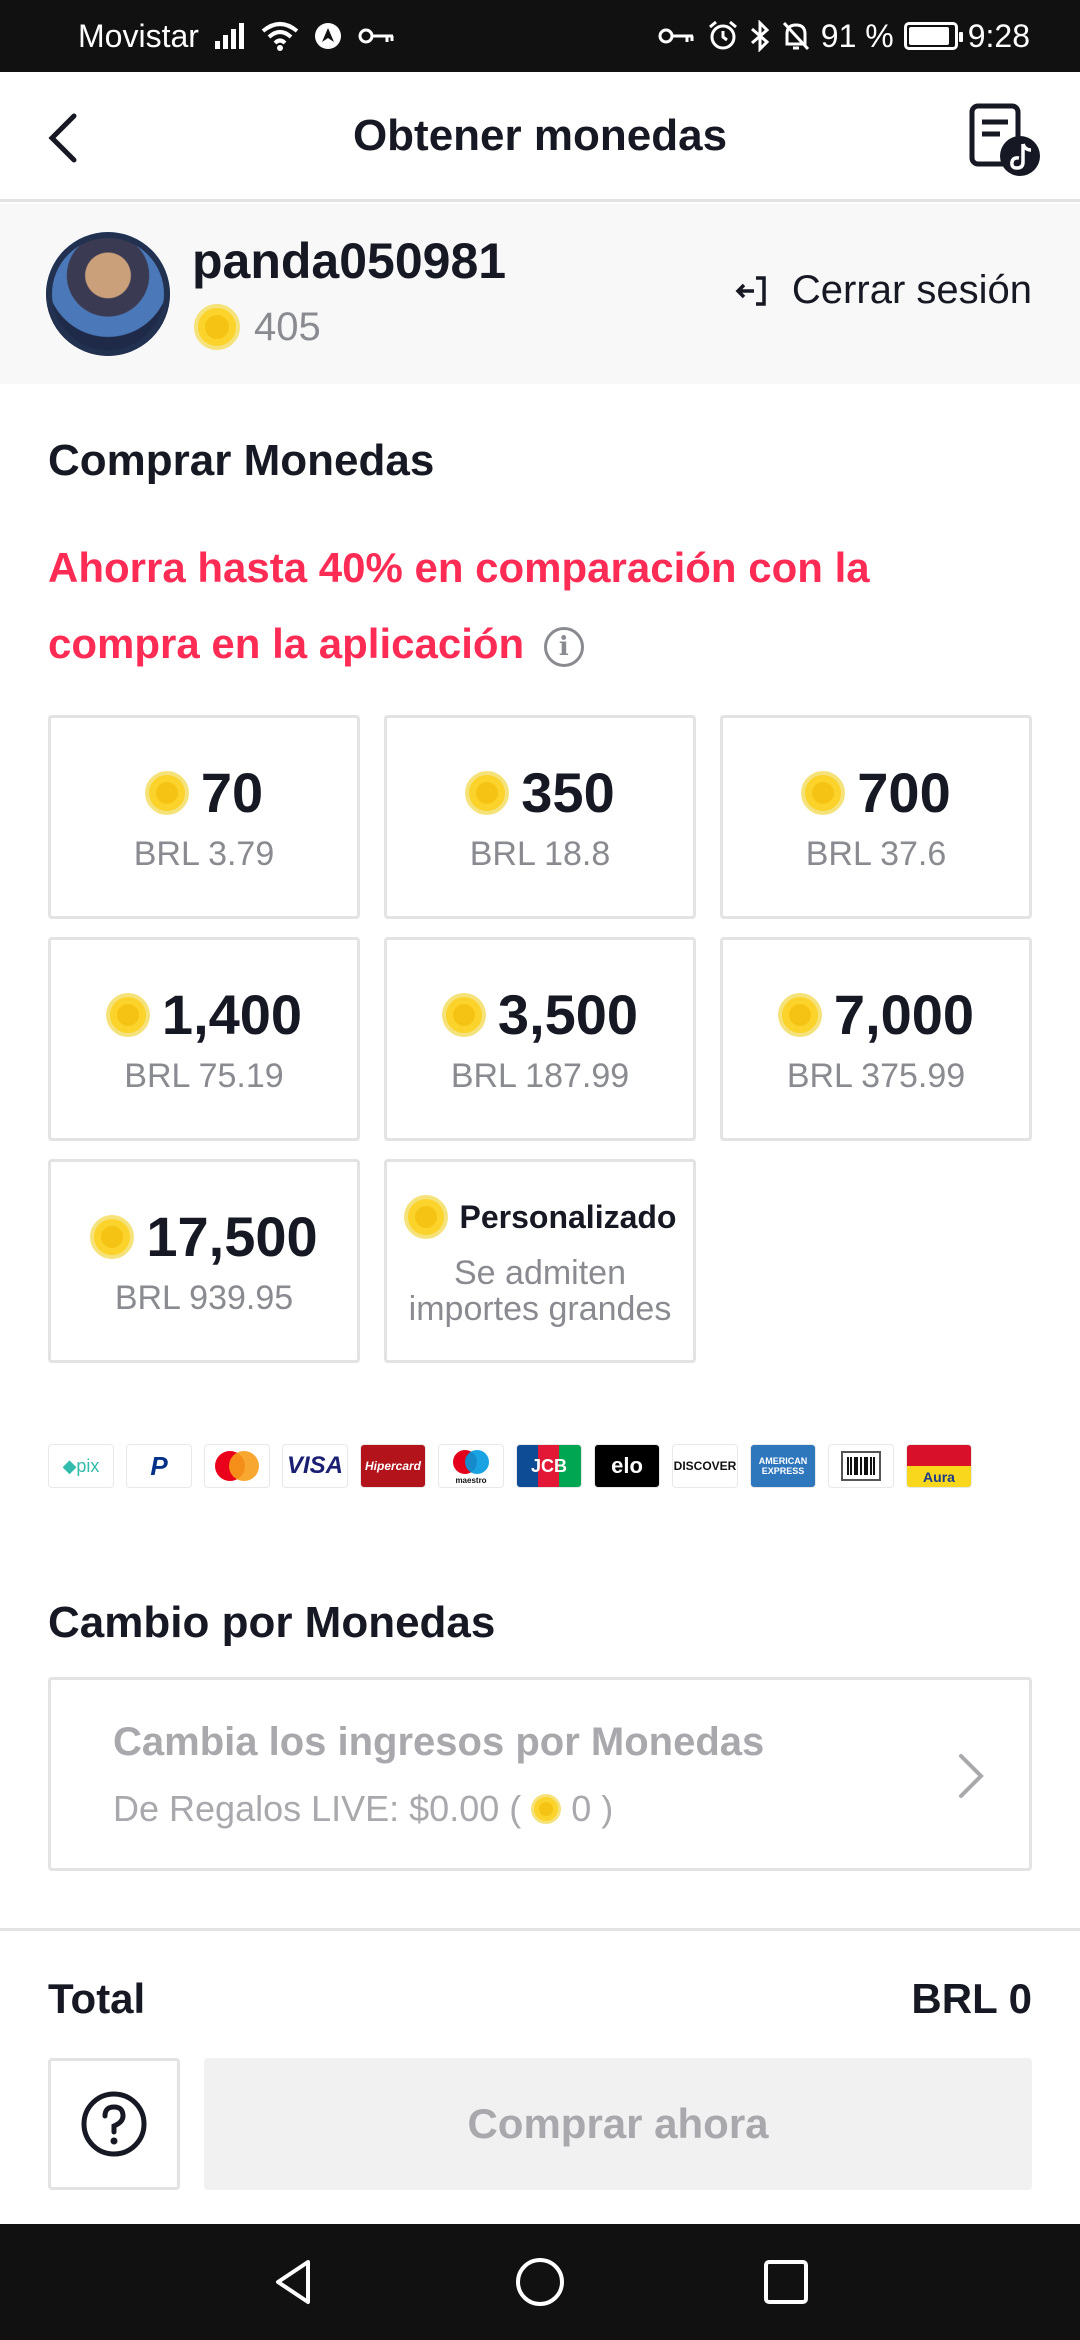 The height and width of the screenshot is (2340, 1080). I want to click on logout-label: Cerrar sesión, so click(911, 290).